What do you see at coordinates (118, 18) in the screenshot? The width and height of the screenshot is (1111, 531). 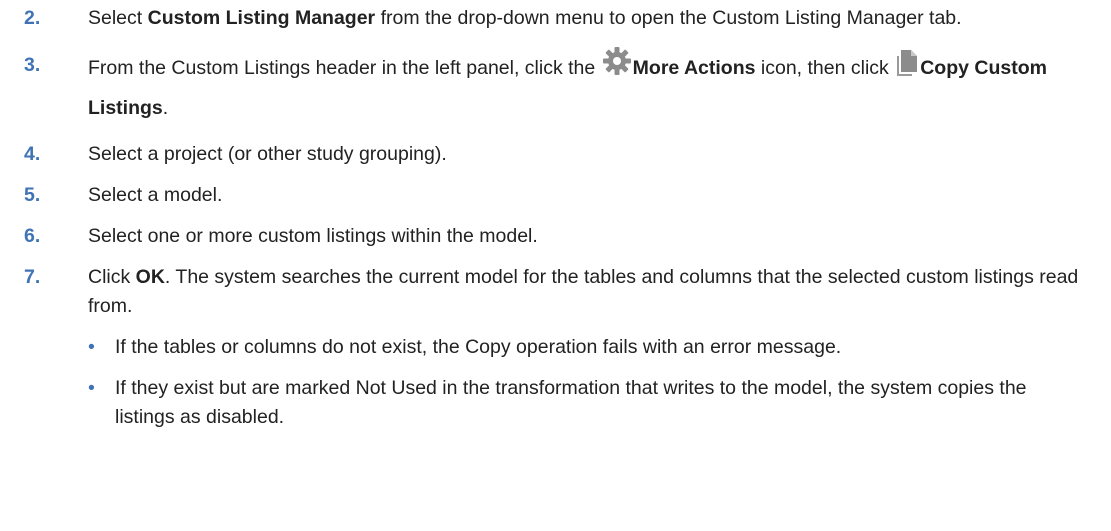 I see `step-text: Select` at bounding box center [118, 18].